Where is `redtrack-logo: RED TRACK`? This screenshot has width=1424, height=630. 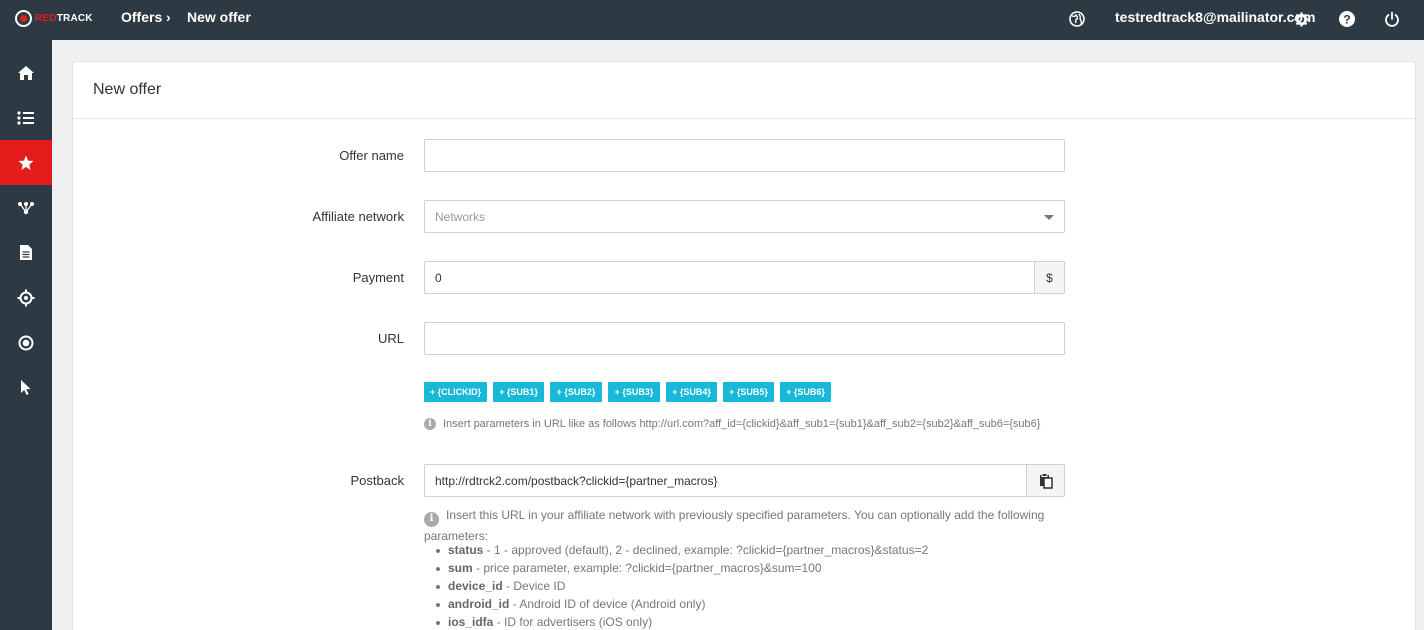 redtrack-logo: RED TRACK is located at coordinates (54, 18).